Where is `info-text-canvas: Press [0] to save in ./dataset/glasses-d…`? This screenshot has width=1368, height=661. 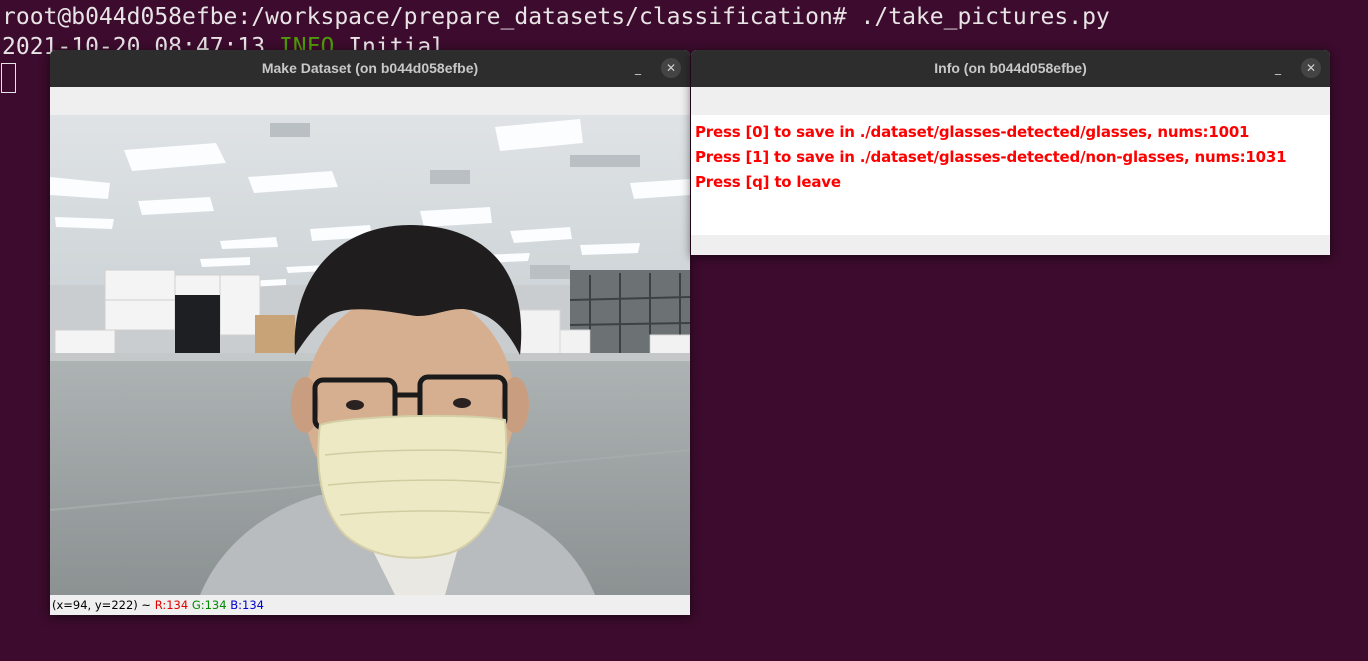 info-text-canvas: Press [0] to save in ./dataset/glasses-d… is located at coordinates (1010, 175).